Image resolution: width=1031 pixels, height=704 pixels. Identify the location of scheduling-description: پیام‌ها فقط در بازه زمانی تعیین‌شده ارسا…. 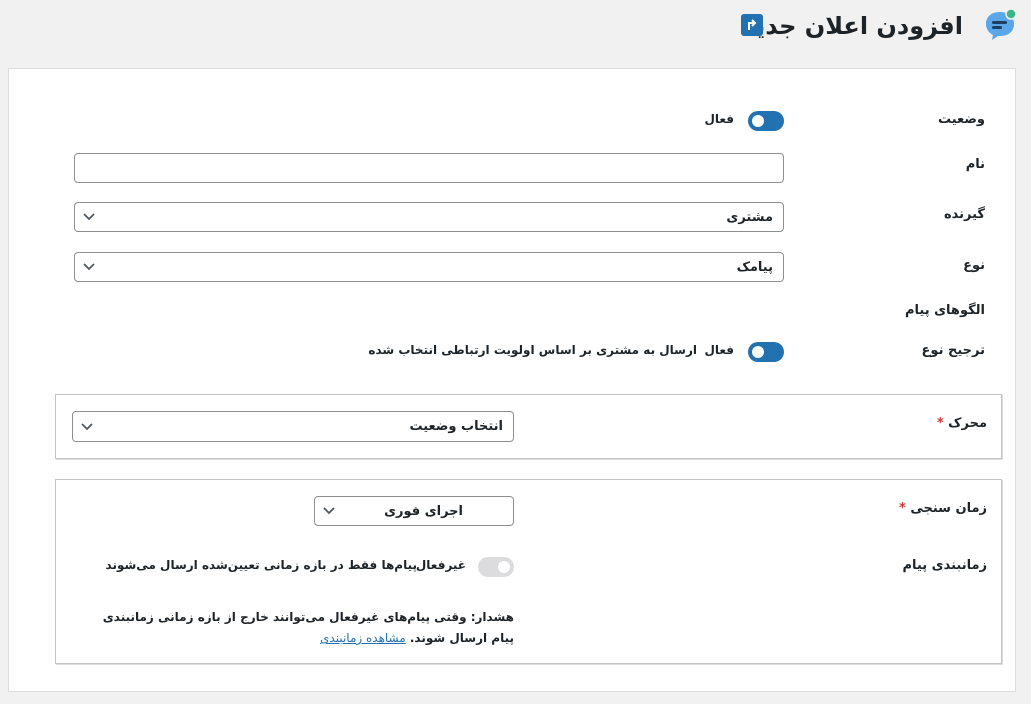
(261, 565).